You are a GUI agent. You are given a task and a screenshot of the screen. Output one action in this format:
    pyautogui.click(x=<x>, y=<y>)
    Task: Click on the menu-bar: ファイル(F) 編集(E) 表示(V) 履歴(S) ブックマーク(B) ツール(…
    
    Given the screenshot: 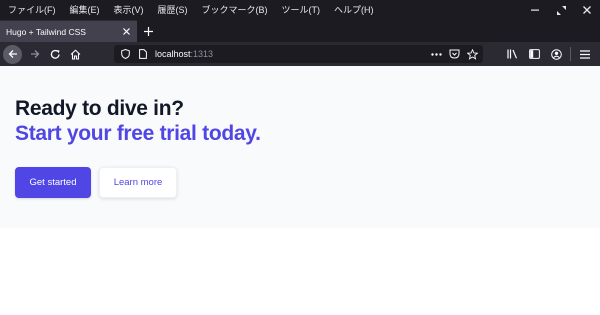 What is the action you would take?
    pyautogui.click(x=300, y=10)
    